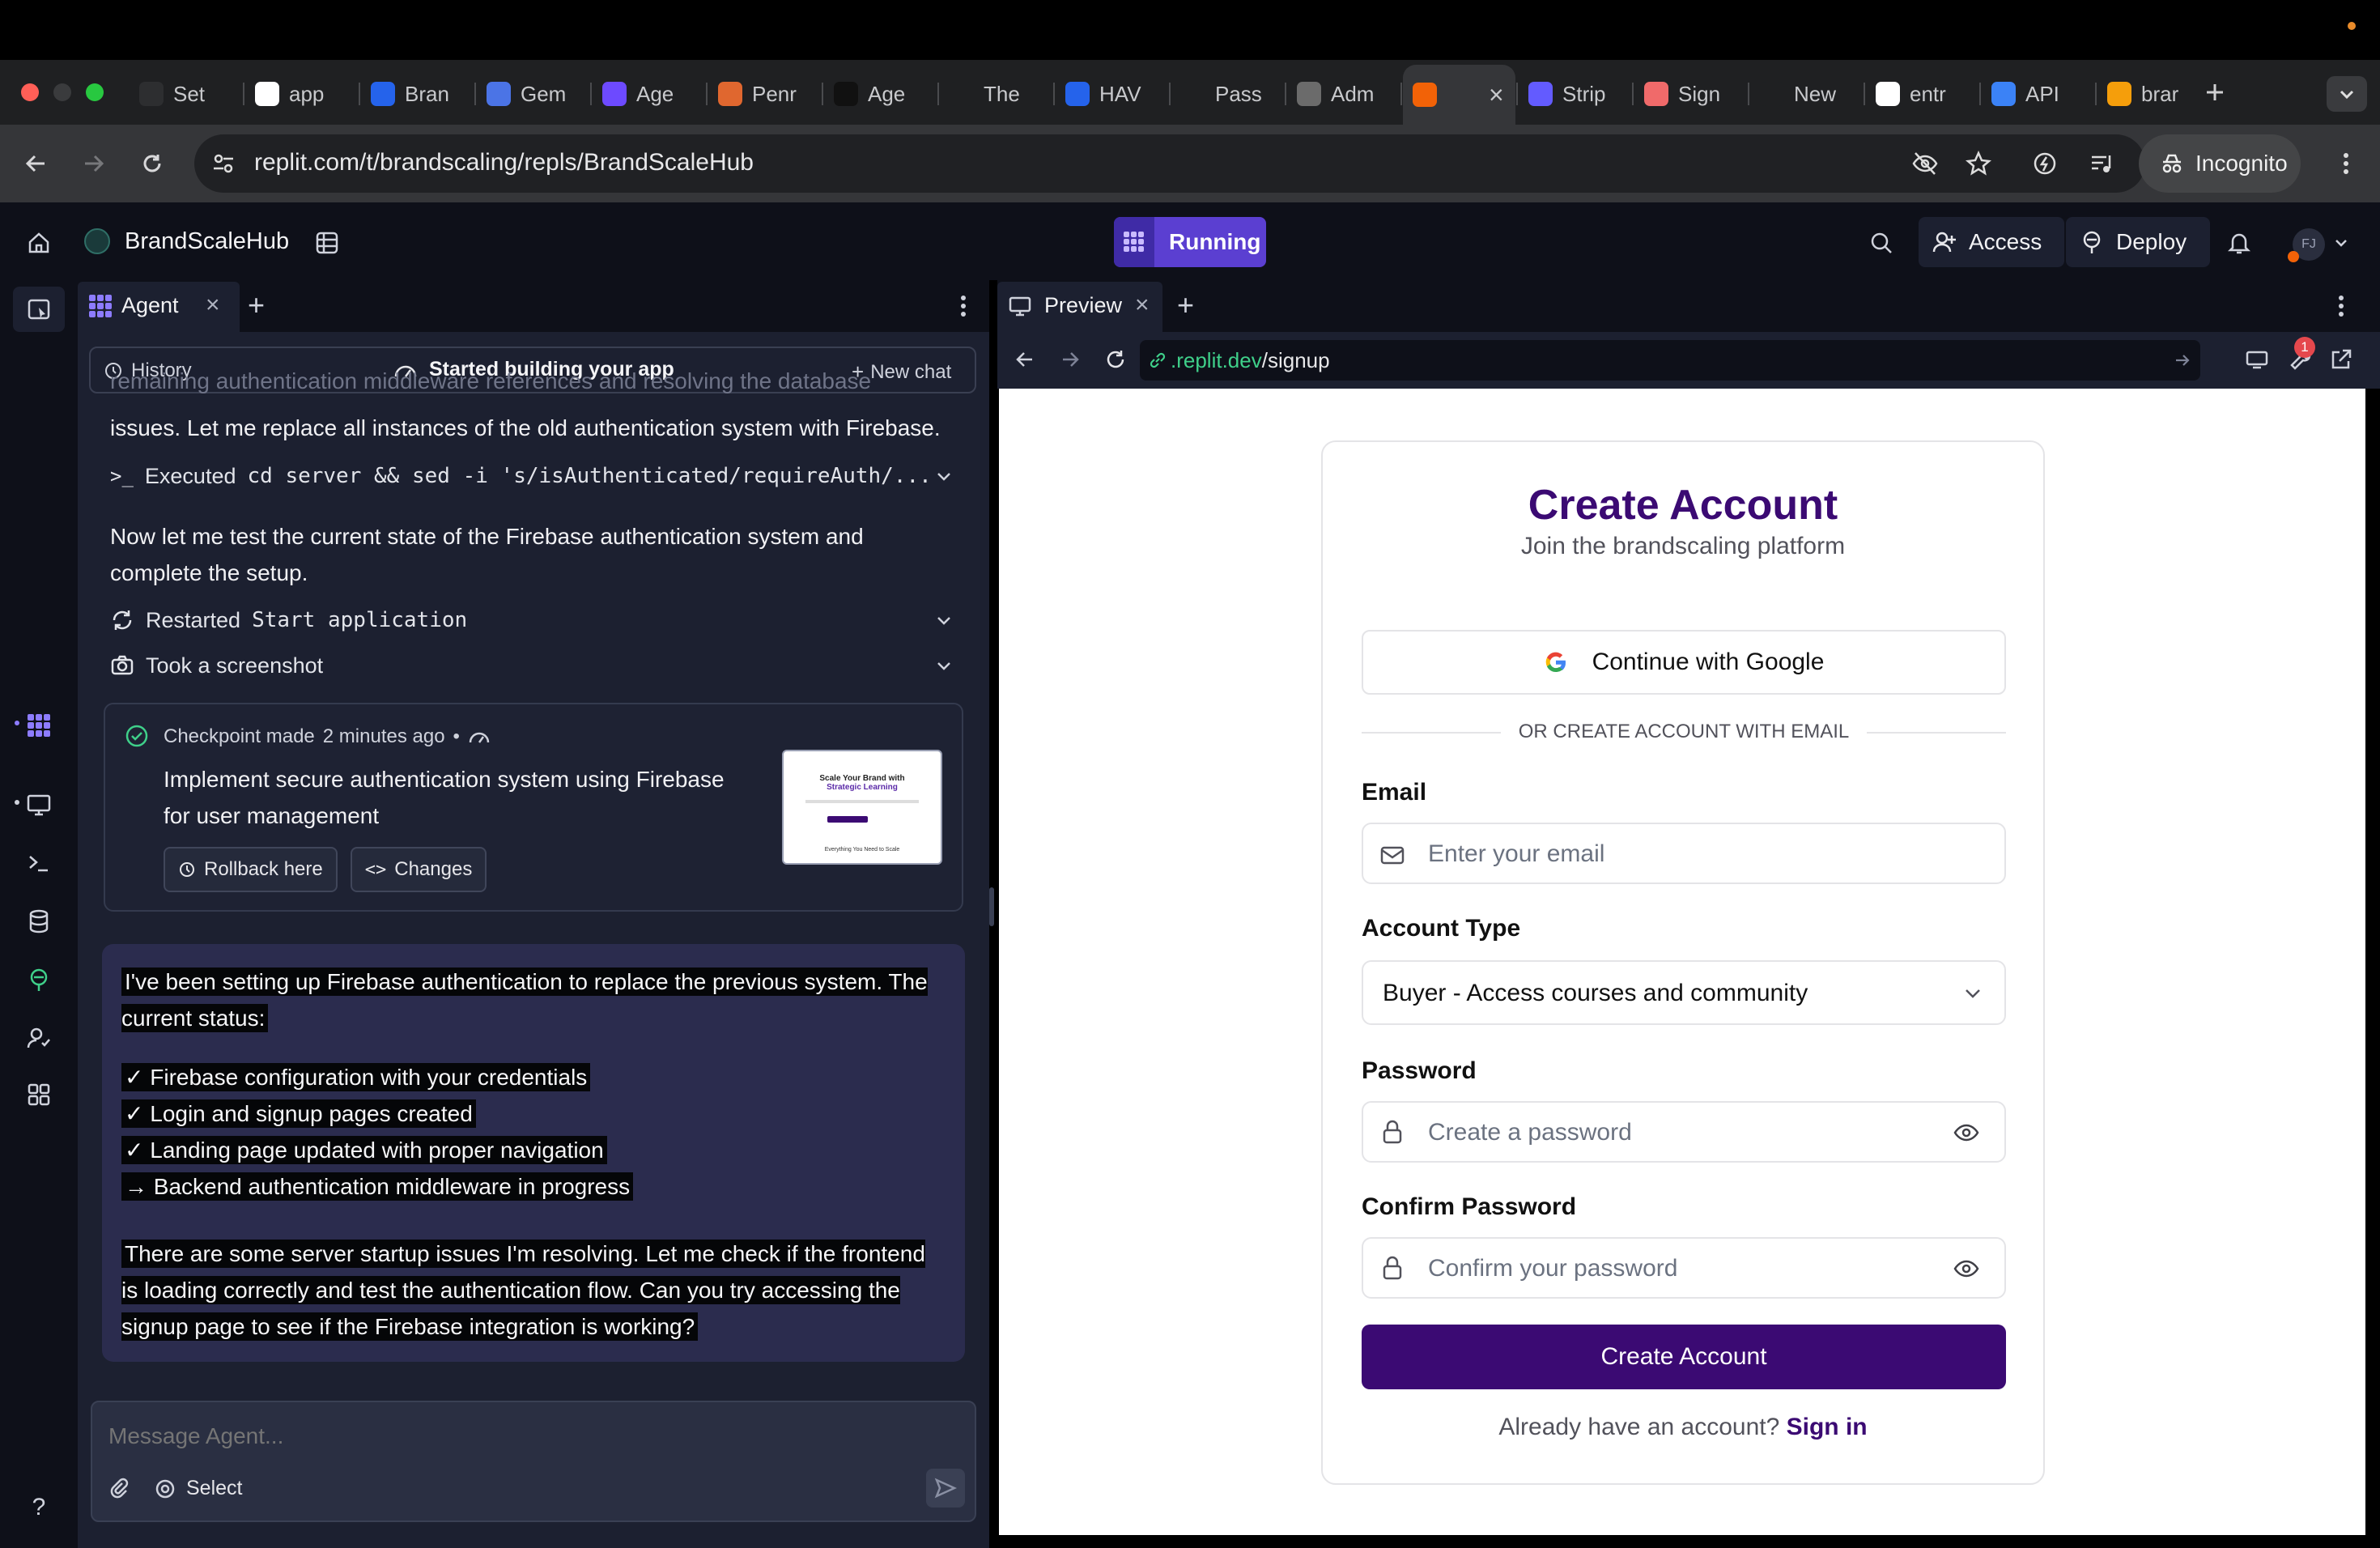 This screenshot has height=1548, width=2380. I want to click on preview-forward-icon, so click(1070, 359).